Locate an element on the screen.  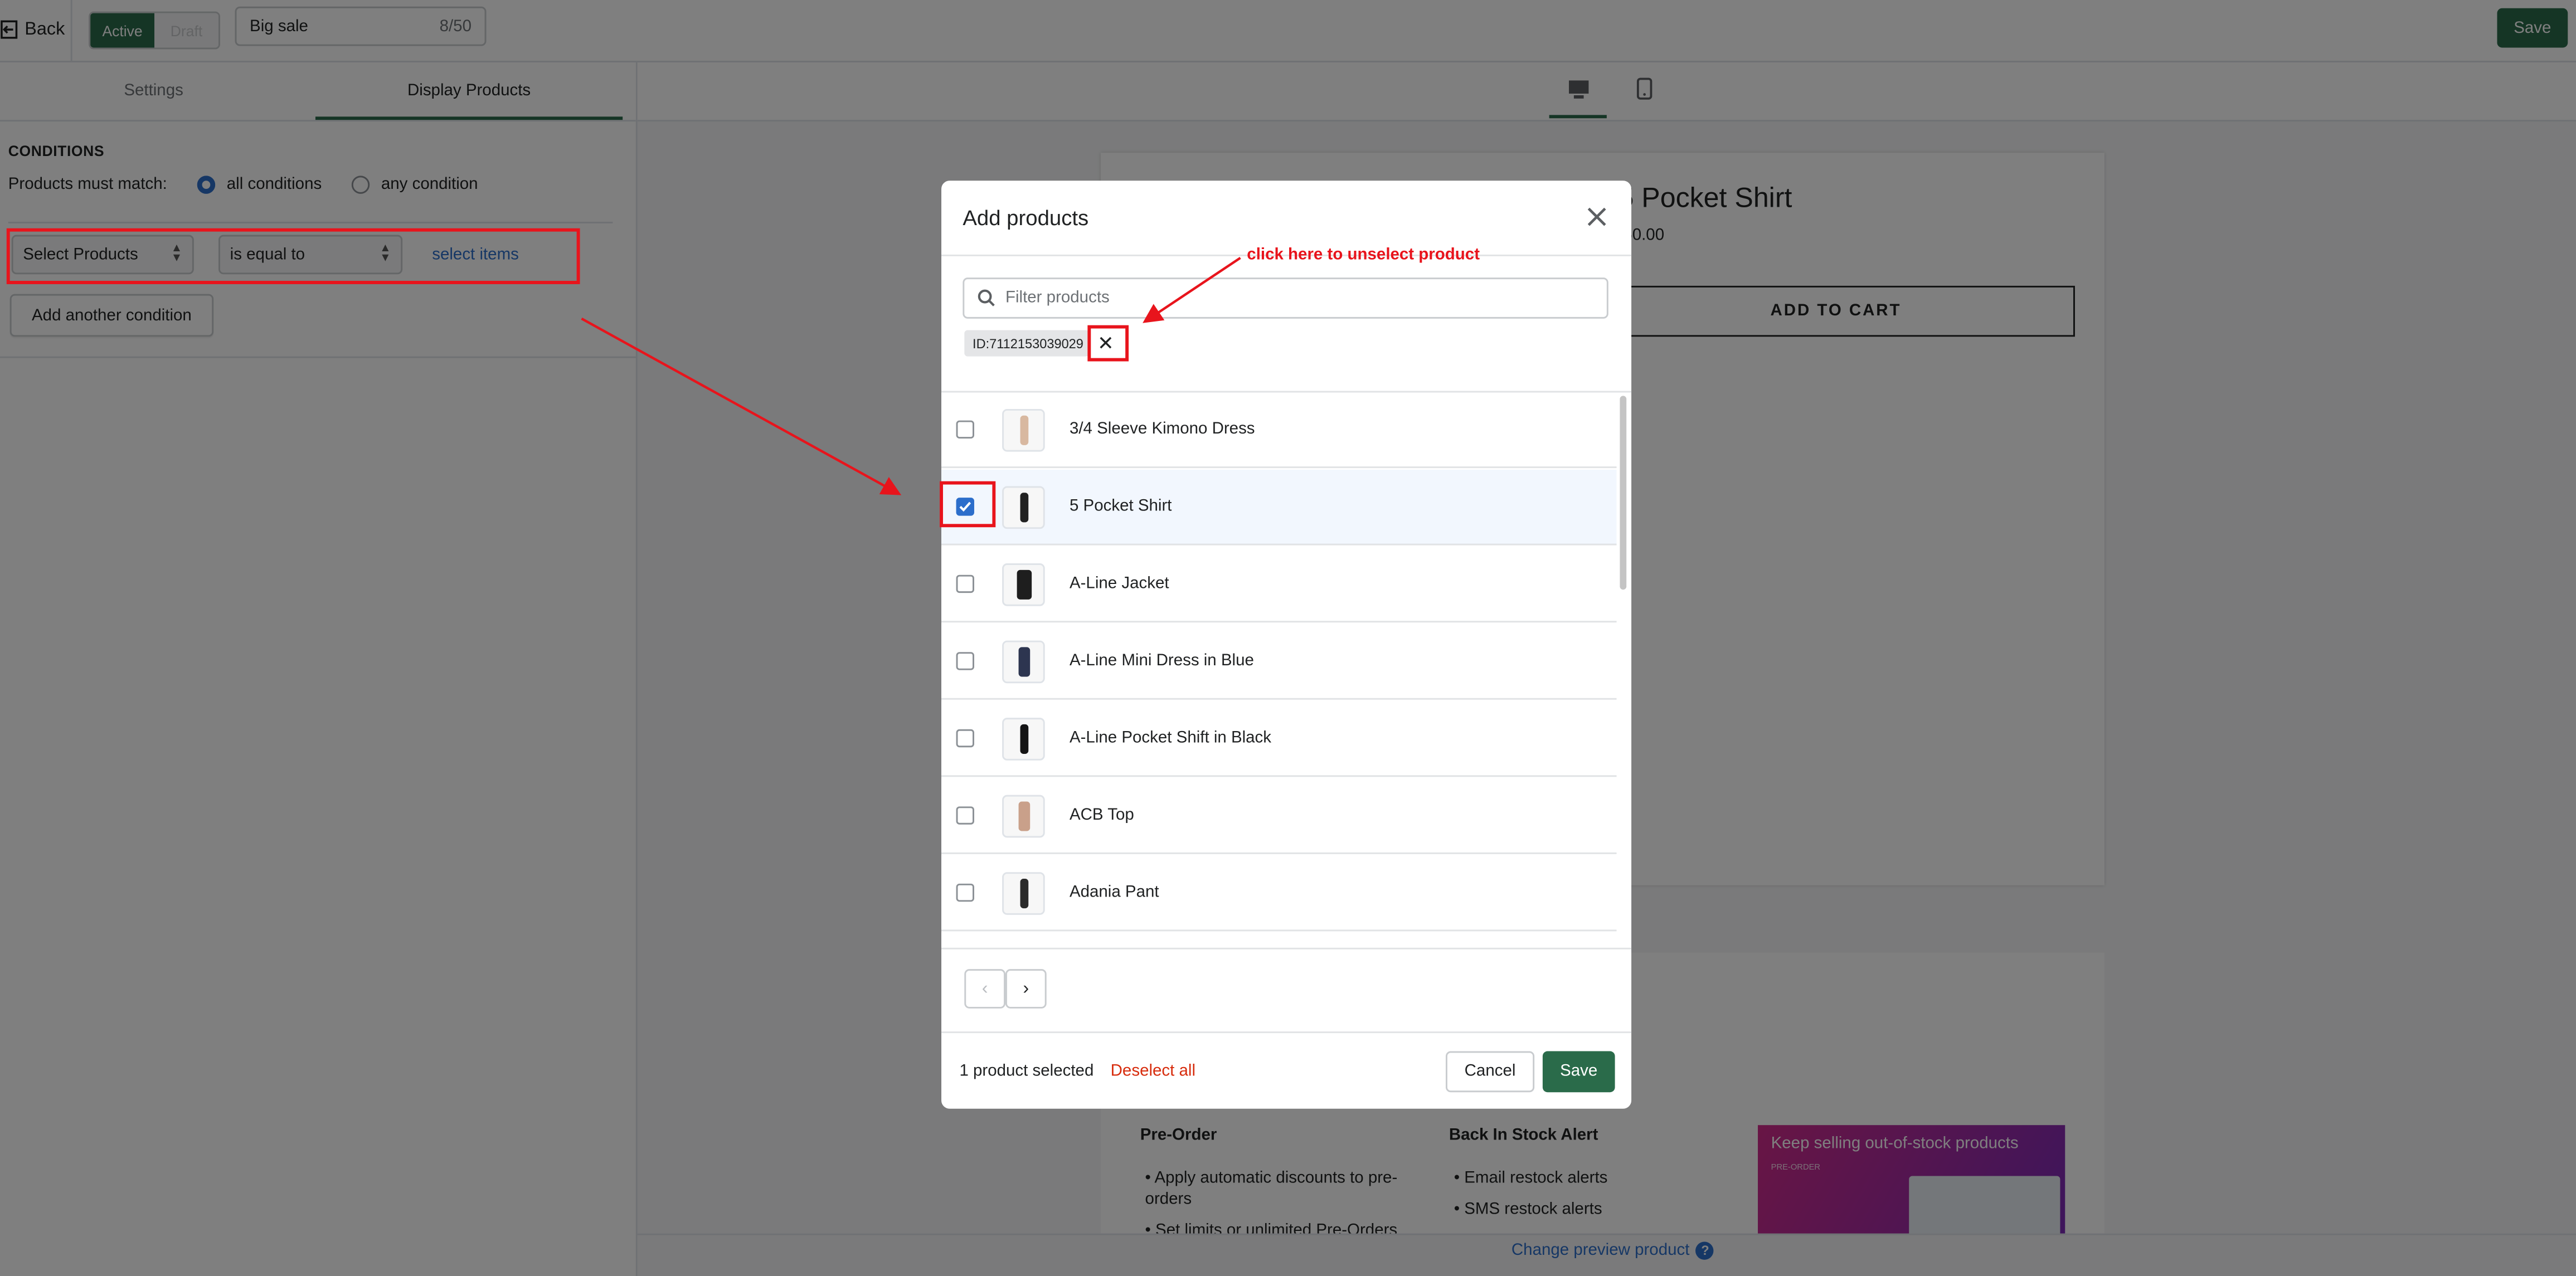
annotation-arrows is located at coordinates (911, 375).